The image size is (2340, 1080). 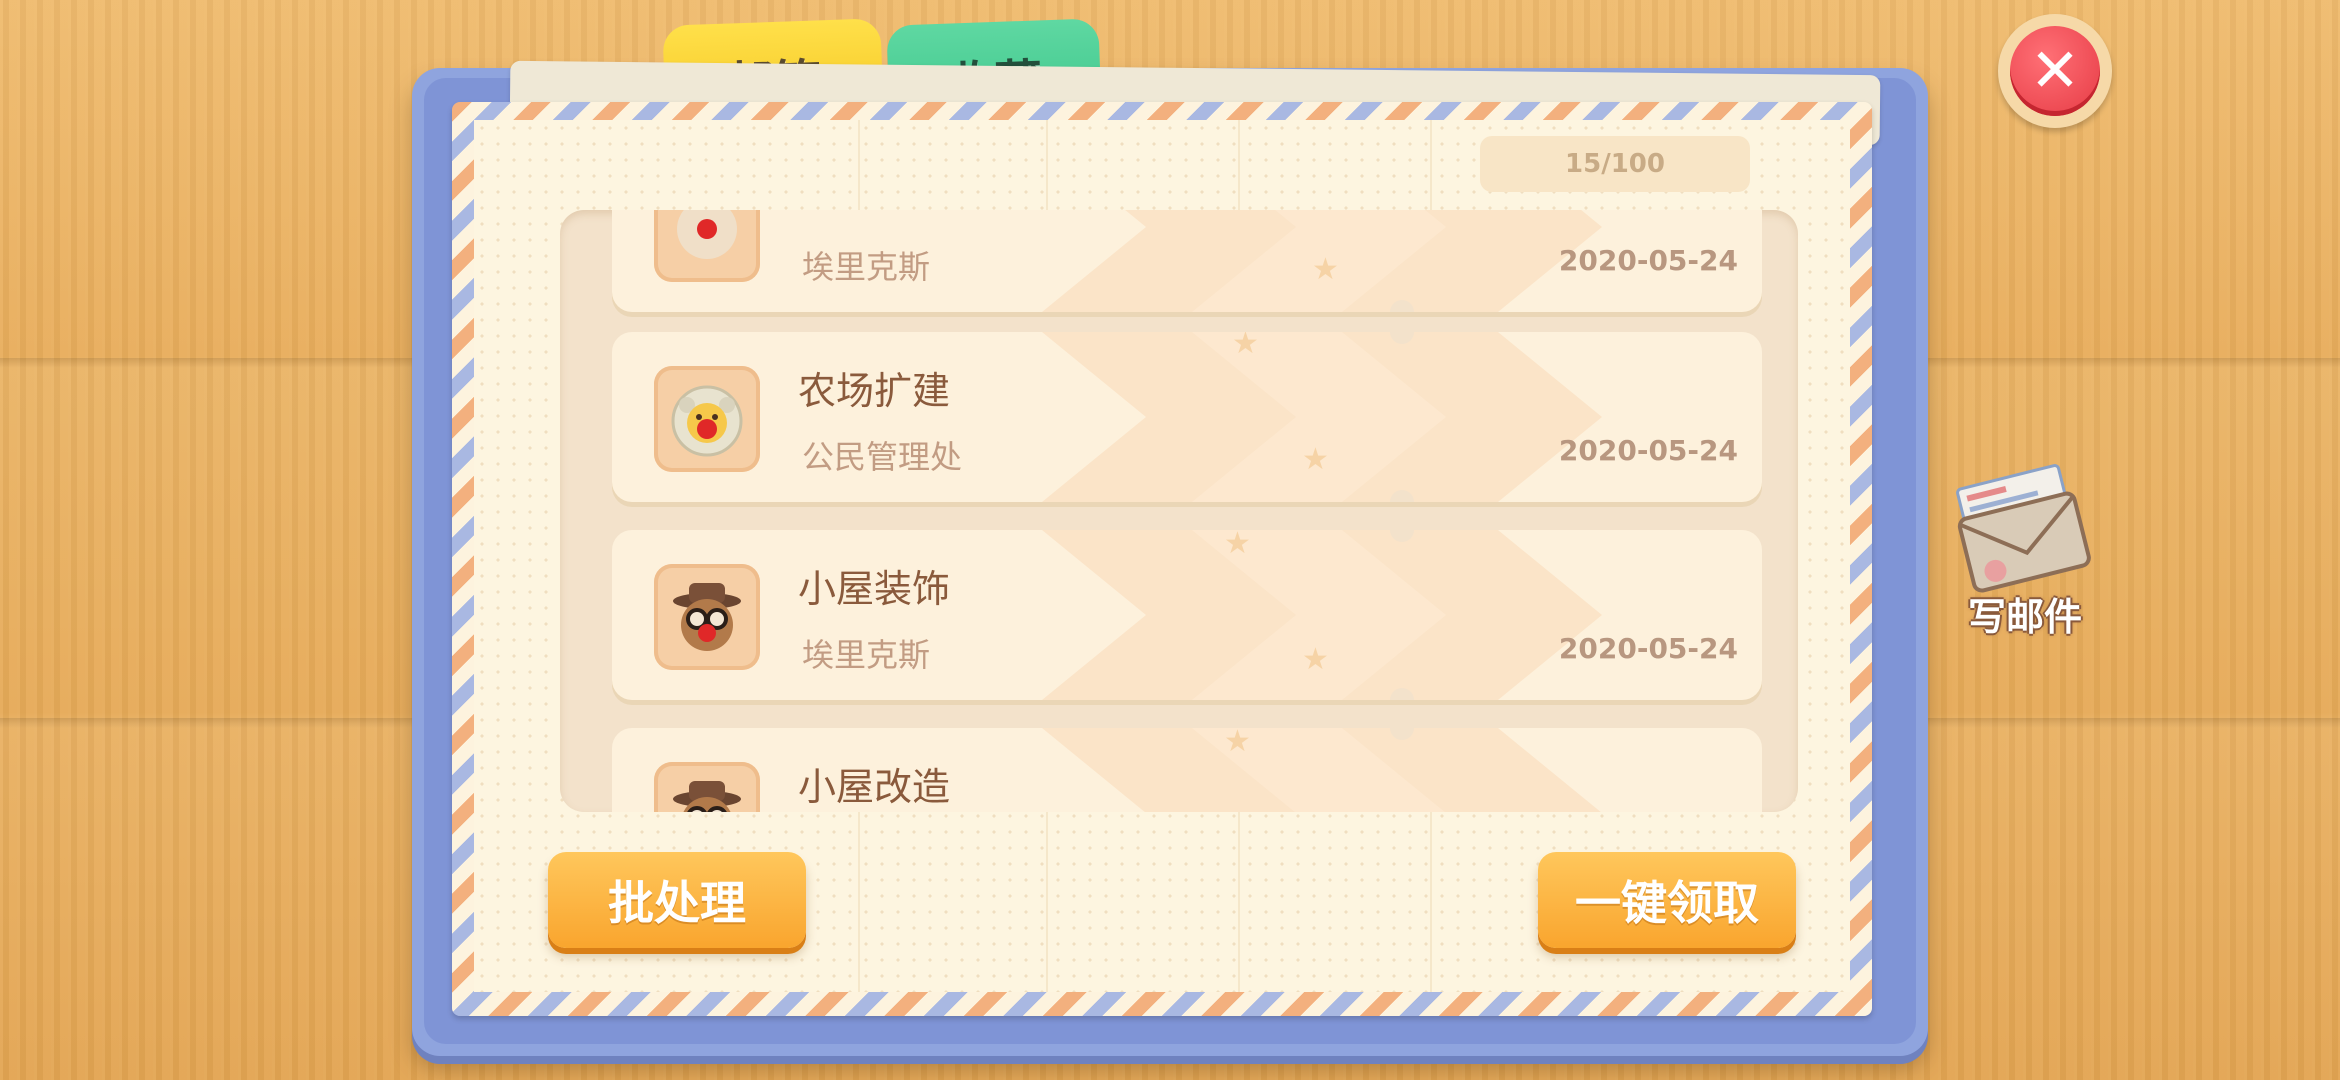 I want to click on mail-sender: 公民管理处, so click(x=882, y=457).